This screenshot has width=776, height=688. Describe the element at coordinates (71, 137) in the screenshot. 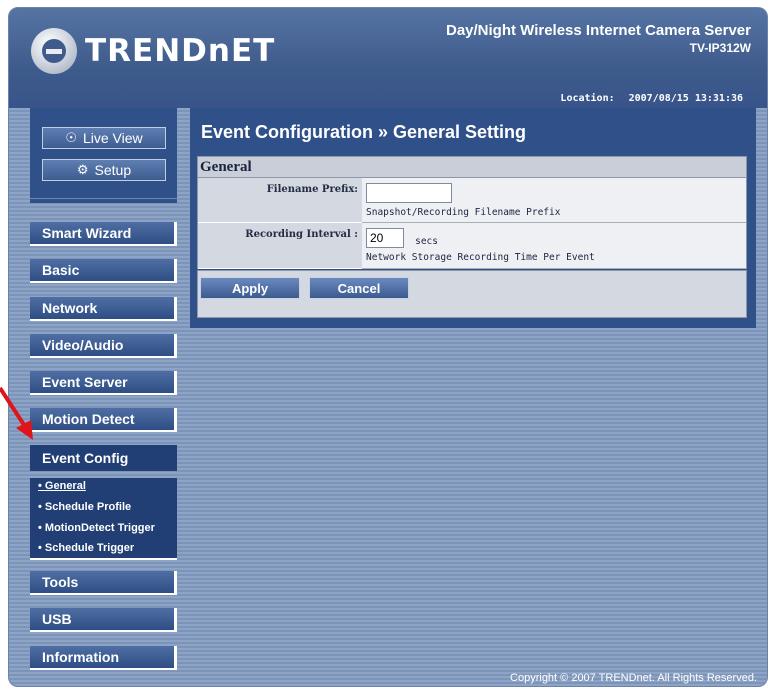

I see `eye-icon: ☉` at that location.